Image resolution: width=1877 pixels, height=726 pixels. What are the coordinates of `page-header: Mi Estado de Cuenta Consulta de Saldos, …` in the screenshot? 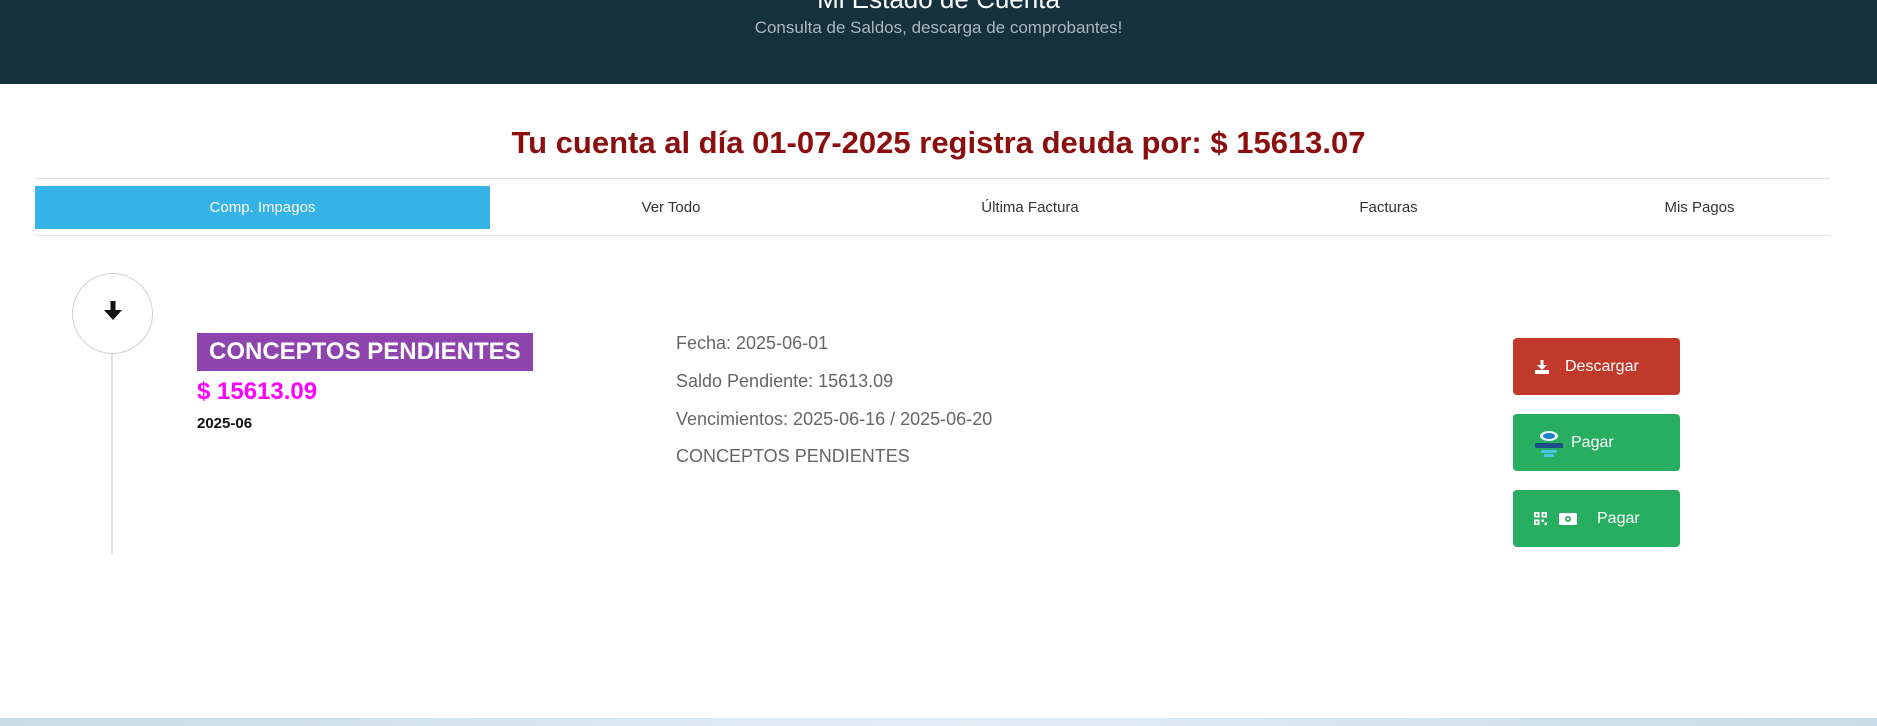 It's located at (938, 42).